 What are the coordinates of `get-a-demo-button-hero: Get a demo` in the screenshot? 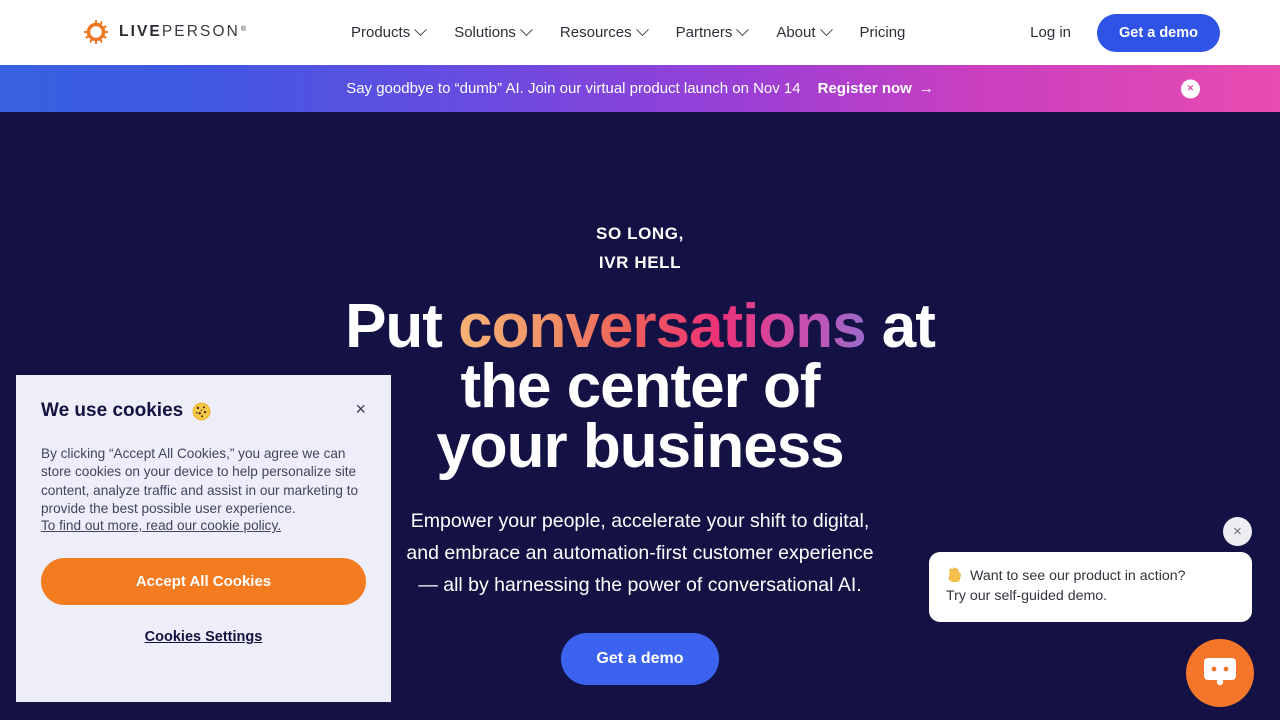 It's located at (640, 659).